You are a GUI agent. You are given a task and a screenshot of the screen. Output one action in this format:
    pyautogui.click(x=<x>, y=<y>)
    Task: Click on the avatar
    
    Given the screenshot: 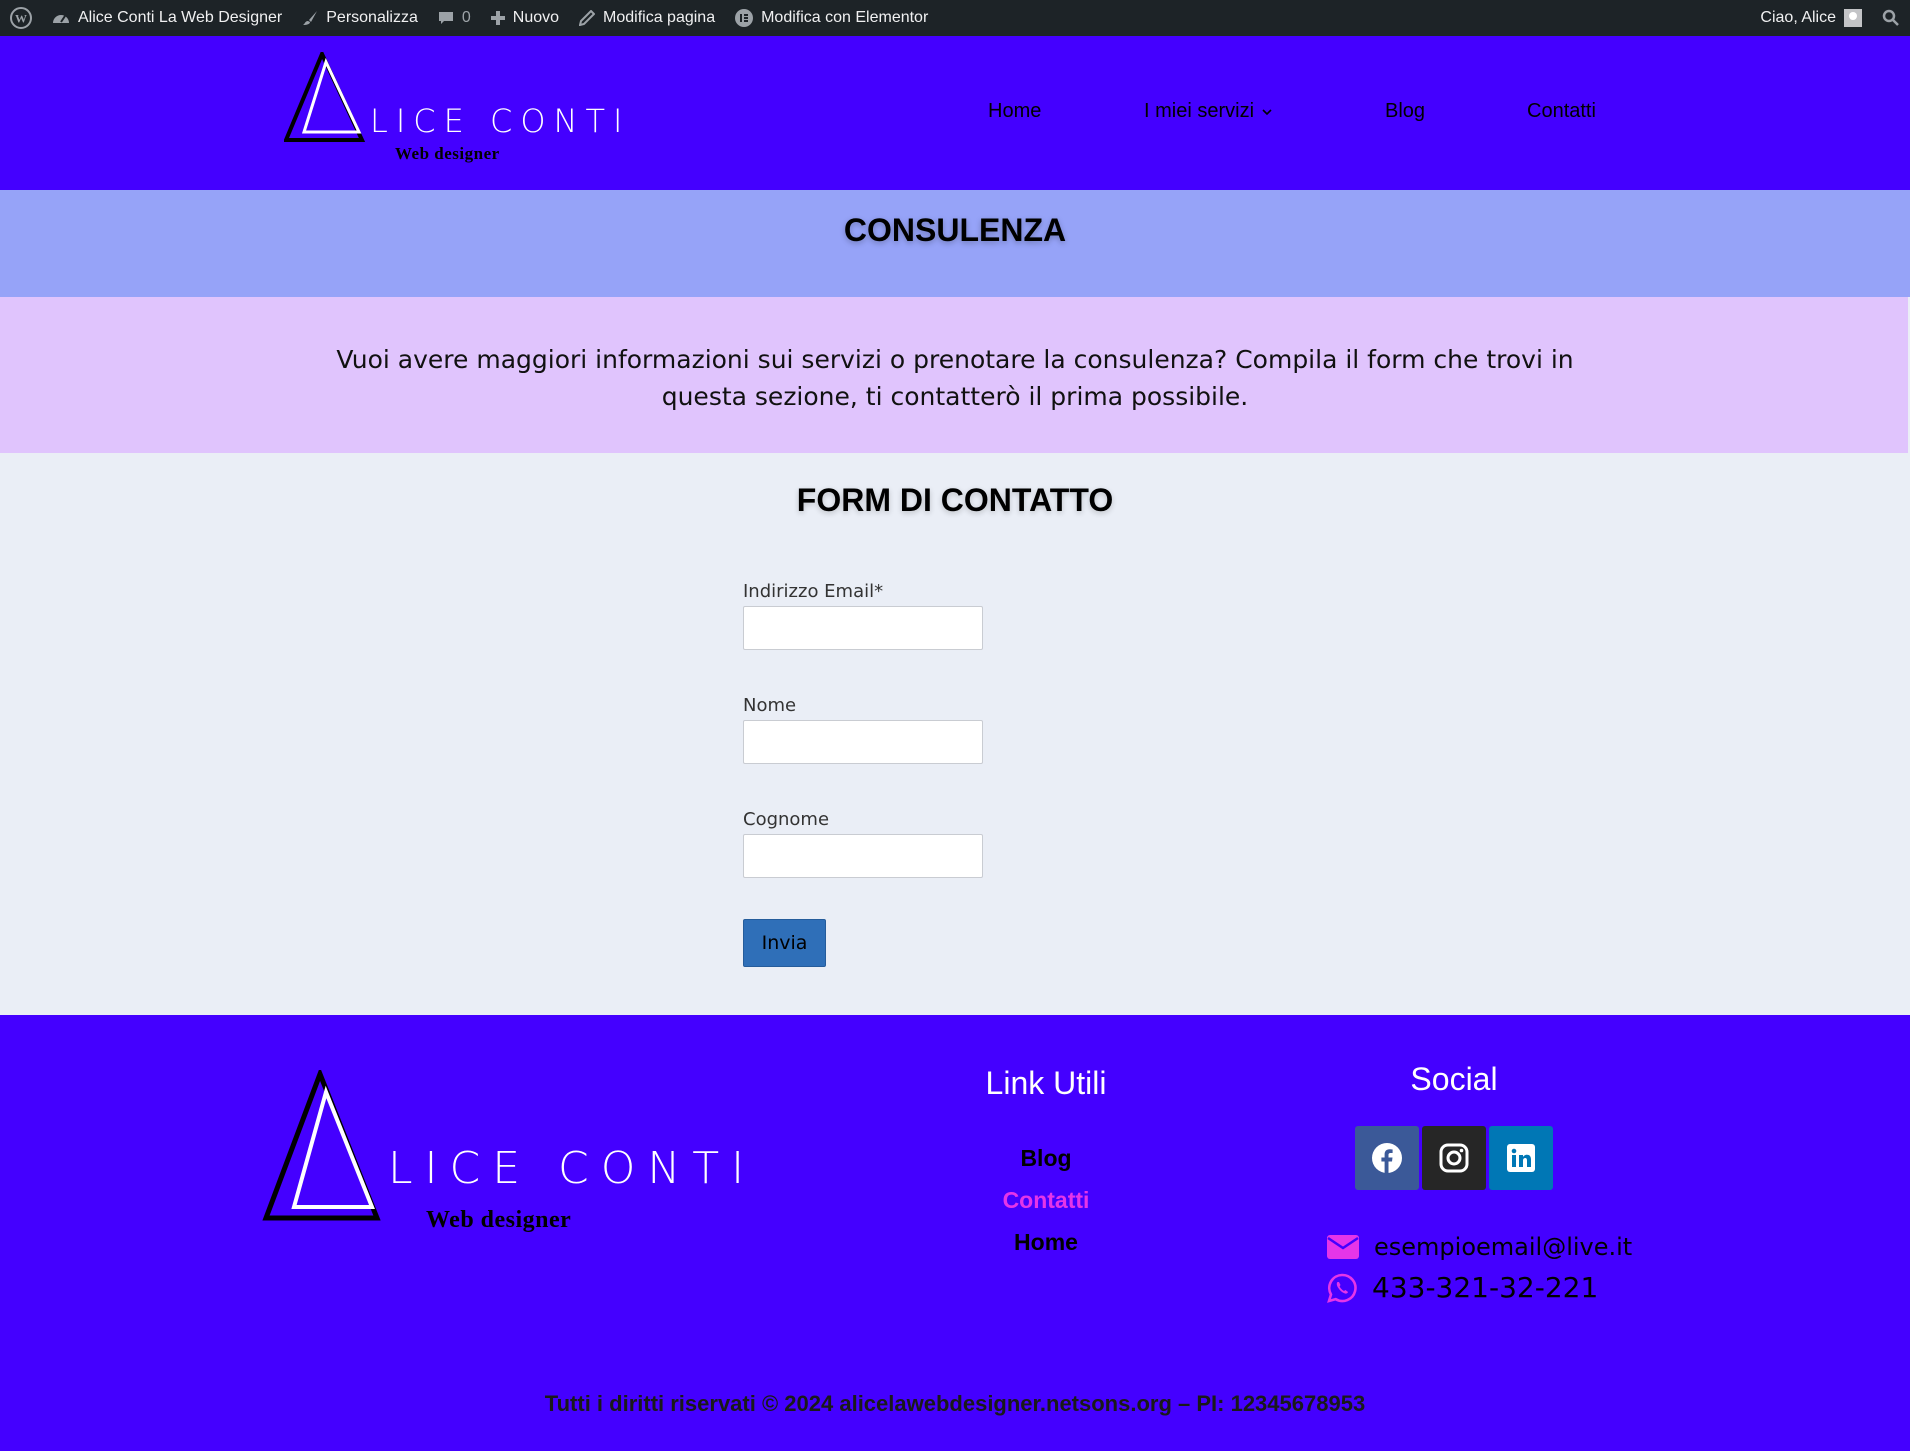 What is the action you would take?
    pyautogui.click(x=1853, y=18)
    